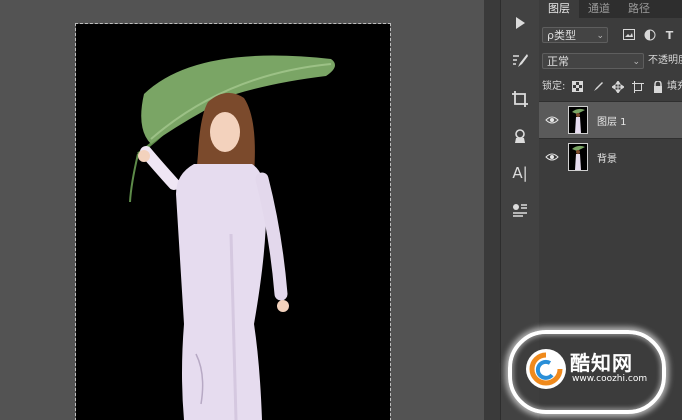 Image resolution: width=682 pixels, height=420 pixels. What do you see at coordinates (546, 369) in the screenshot?
I see `watermark-logo-icon` at bounding box center [546, 369].